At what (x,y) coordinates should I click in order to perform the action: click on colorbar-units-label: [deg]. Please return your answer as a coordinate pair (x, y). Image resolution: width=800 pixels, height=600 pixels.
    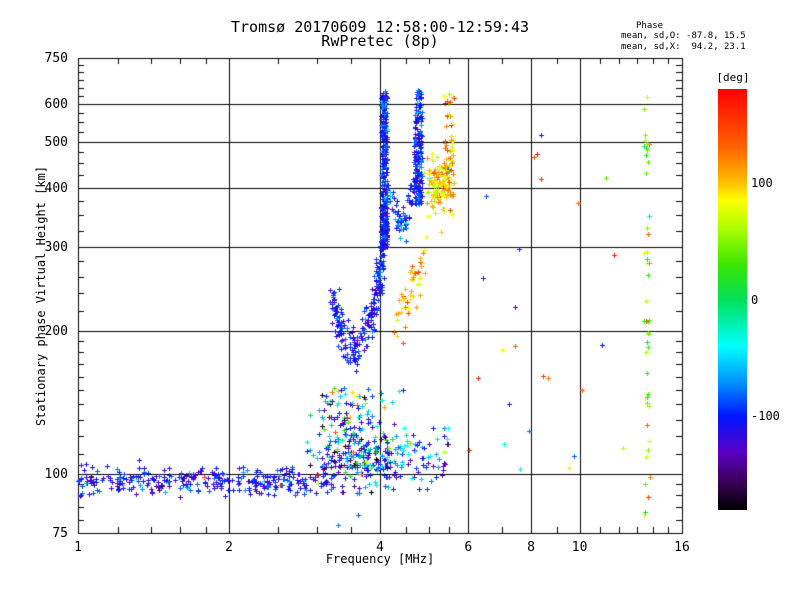
    Looking at the image, I should click on (733, 77).